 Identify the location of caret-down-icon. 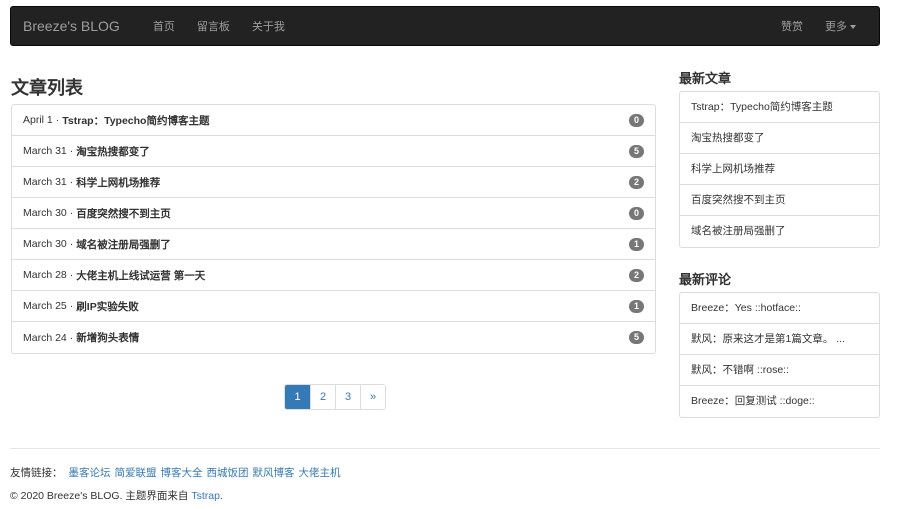
(853, 27).